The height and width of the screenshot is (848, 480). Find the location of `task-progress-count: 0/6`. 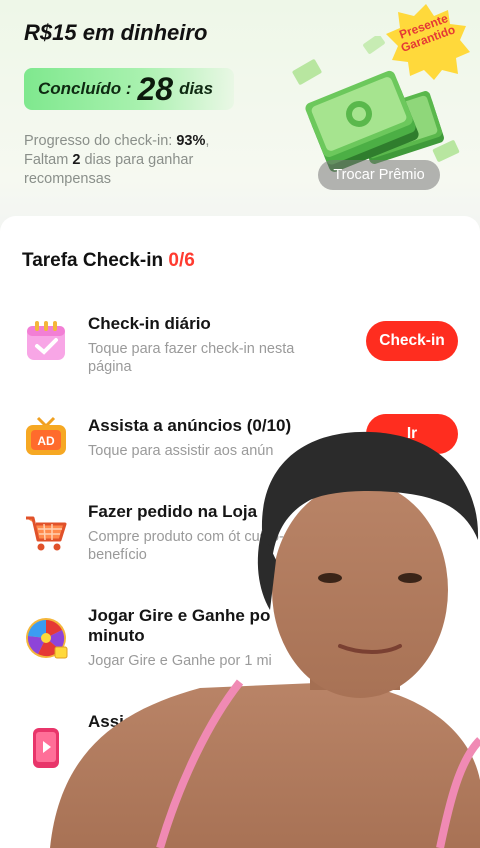

task-progress-count: 0/6 is located at coordinates (181, 260).